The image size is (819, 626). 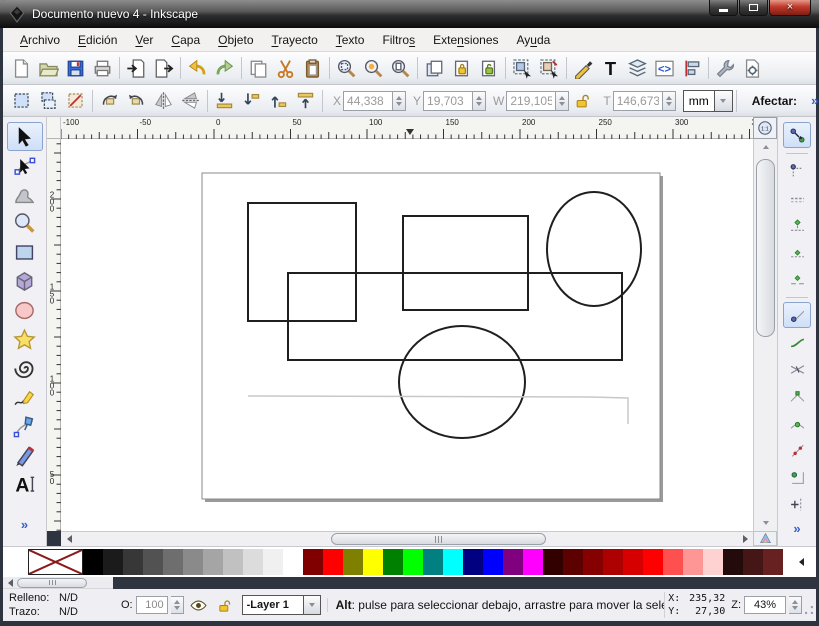 What do you see at coordinates (177, 605) in the screenshot?
I see `opacity-spinner` at bounding box center [177, 605].